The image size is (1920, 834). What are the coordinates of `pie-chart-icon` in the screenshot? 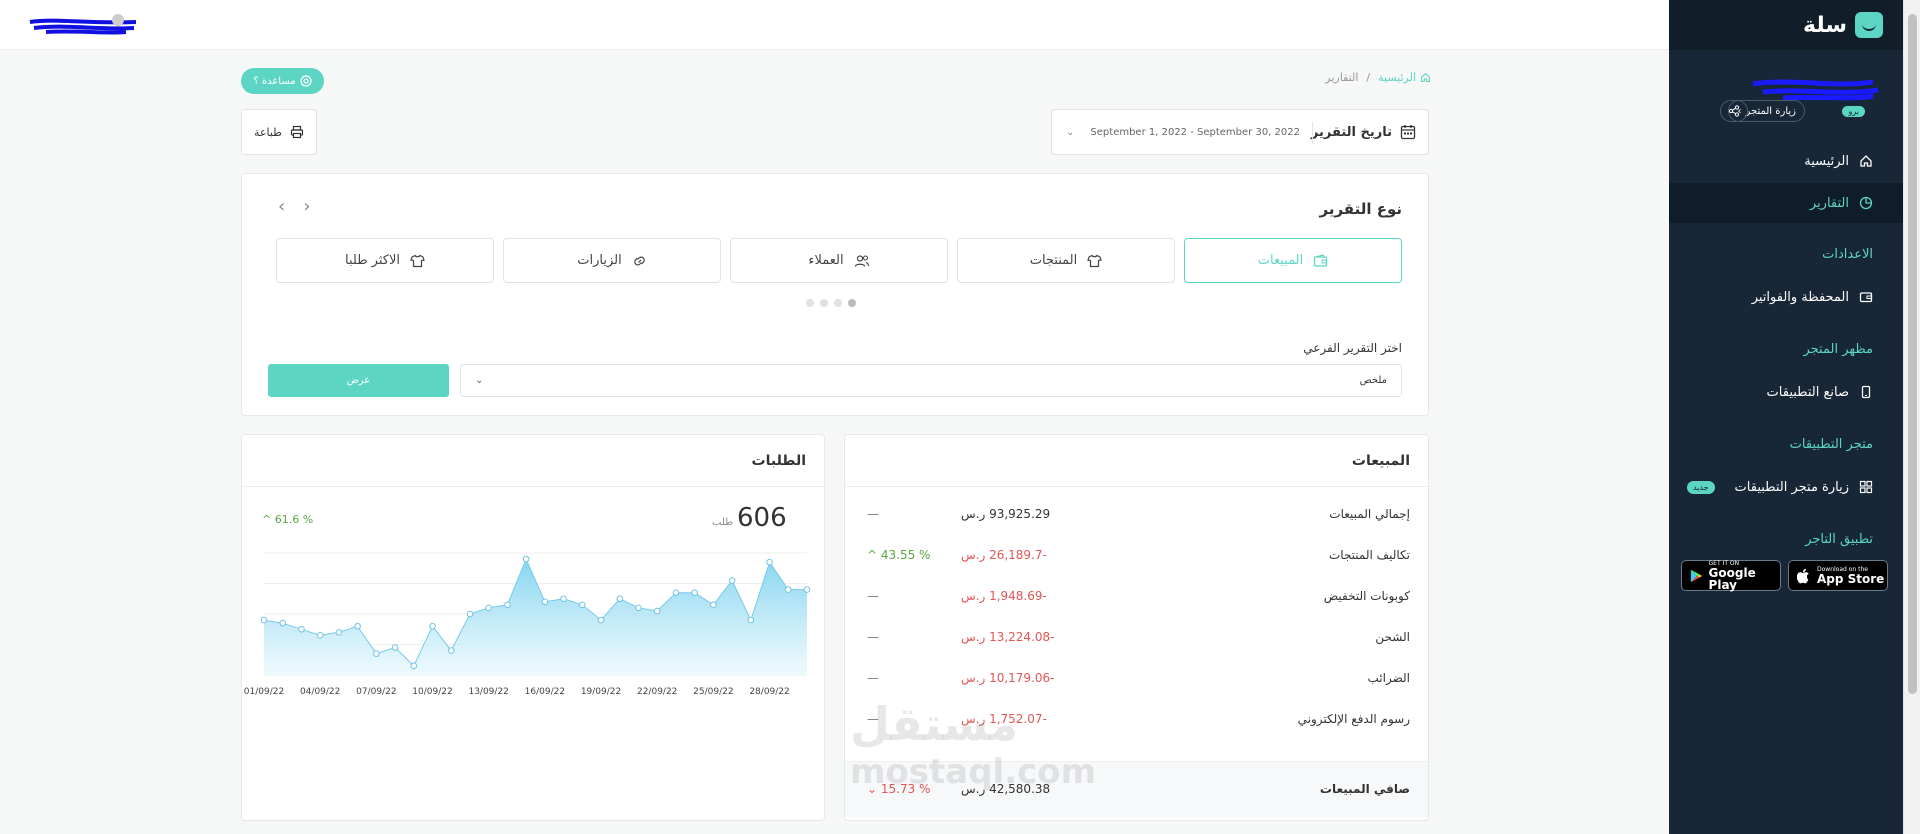 It's located at (1866, 203).